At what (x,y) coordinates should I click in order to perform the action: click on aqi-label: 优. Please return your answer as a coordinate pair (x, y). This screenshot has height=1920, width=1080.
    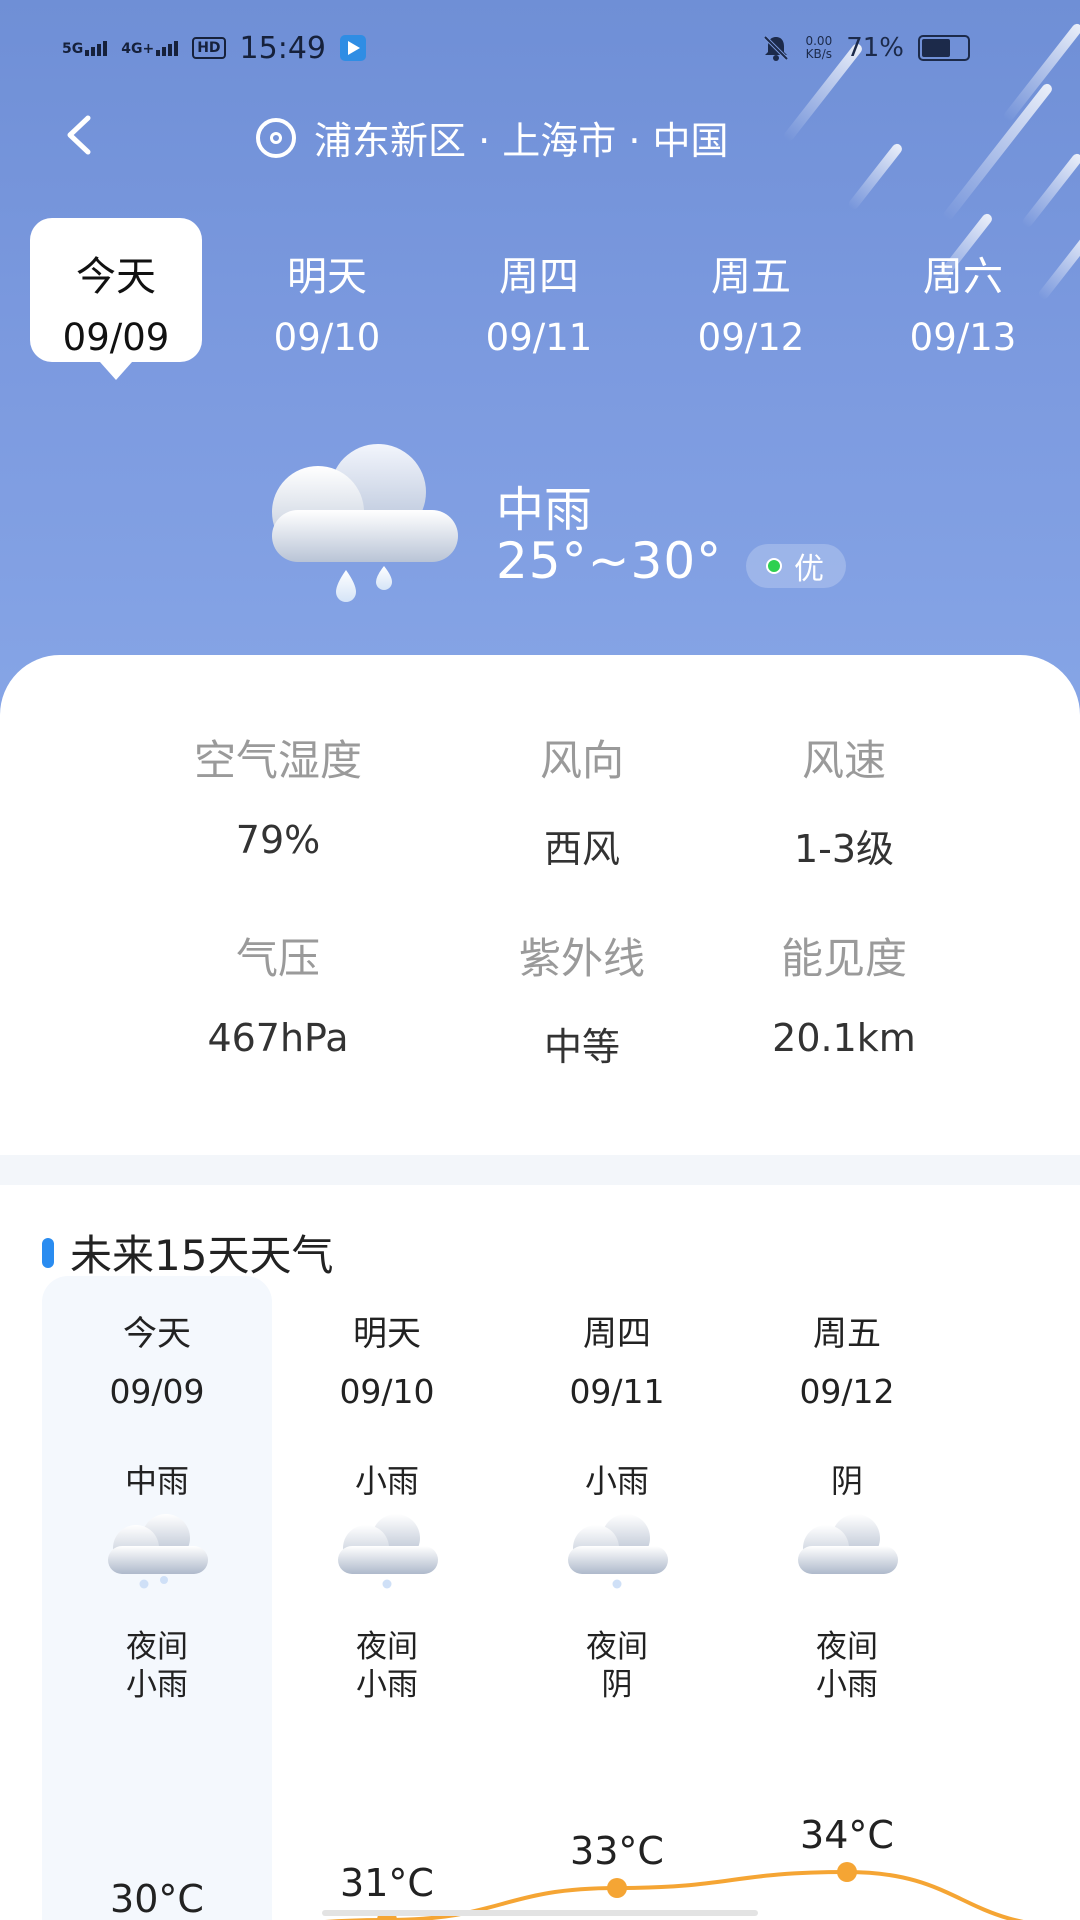
    Looking at the image, I should click on (809, 569).